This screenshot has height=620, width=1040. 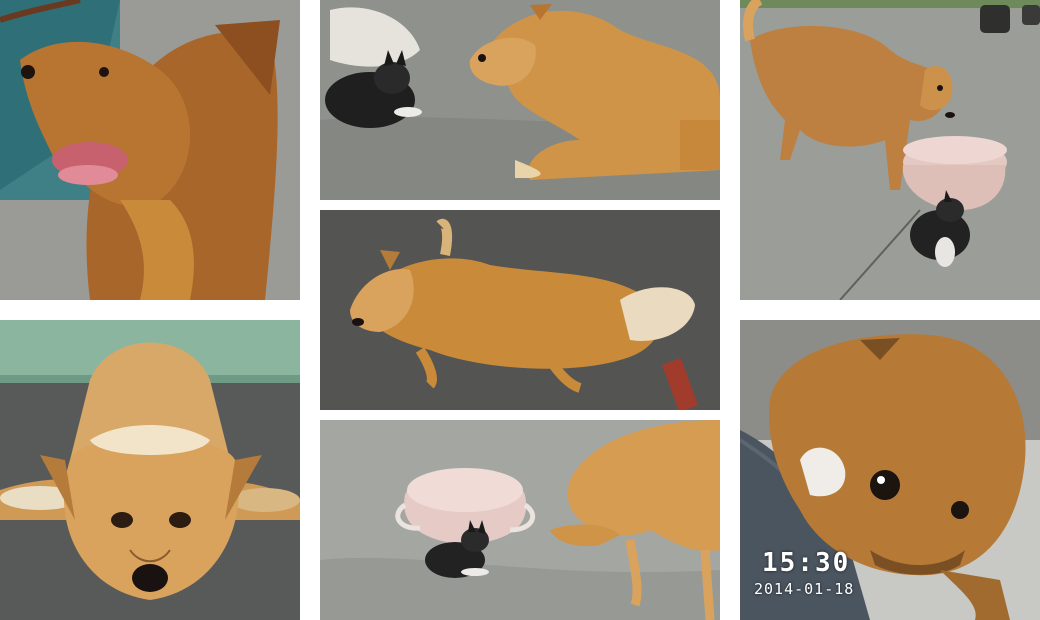 I want to click on dog-closeup-image, so click(x=150, y=150).